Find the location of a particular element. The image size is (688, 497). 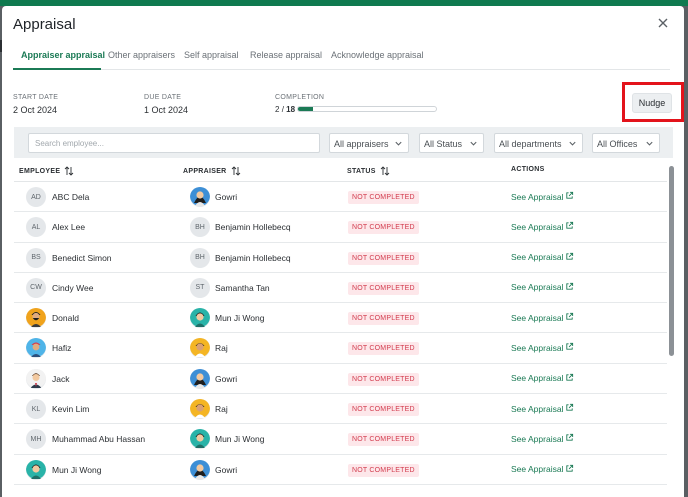

table-scrollbar is located at coordinates (672, 328).